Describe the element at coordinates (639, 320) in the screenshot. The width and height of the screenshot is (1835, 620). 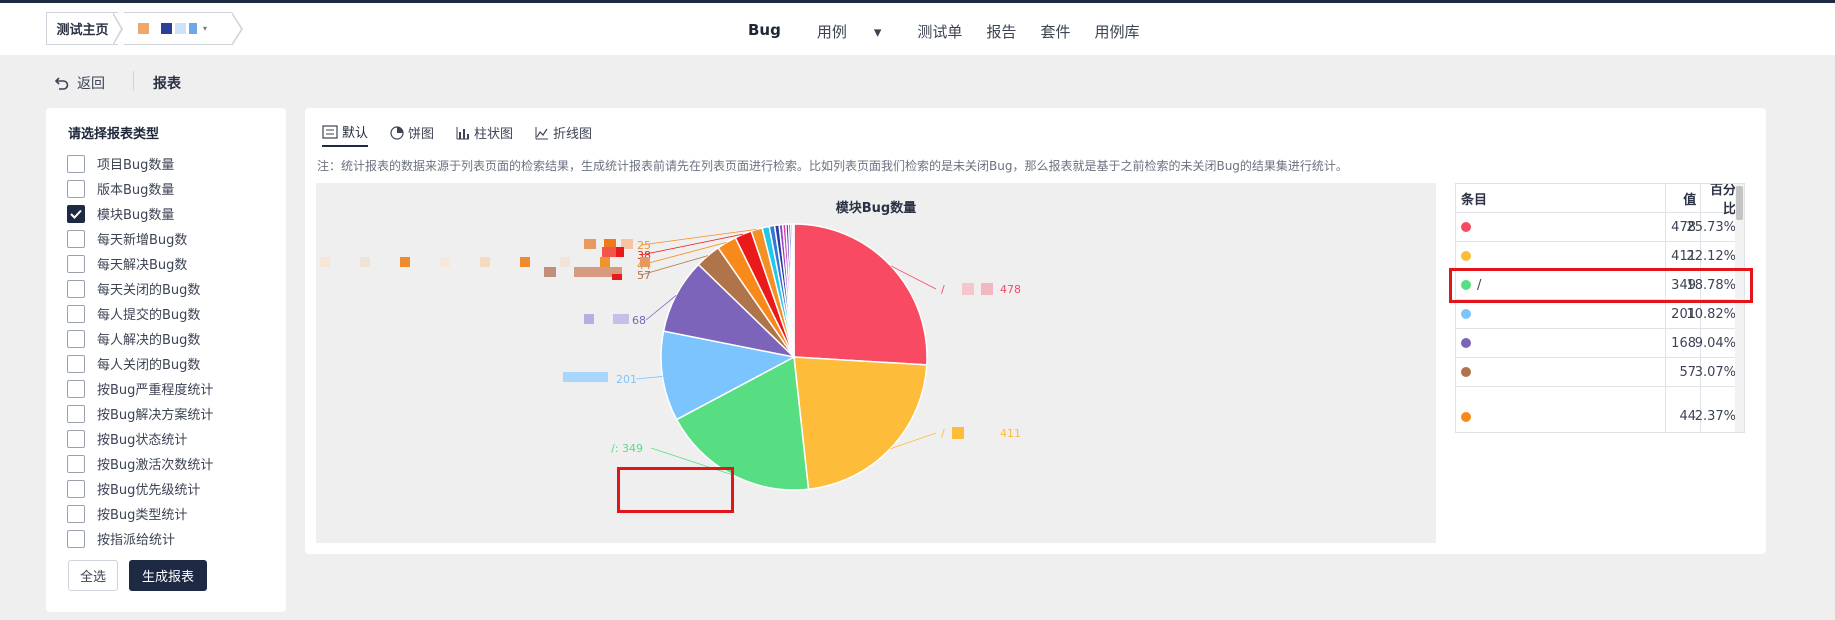
I see `data-label: 68` at that location.